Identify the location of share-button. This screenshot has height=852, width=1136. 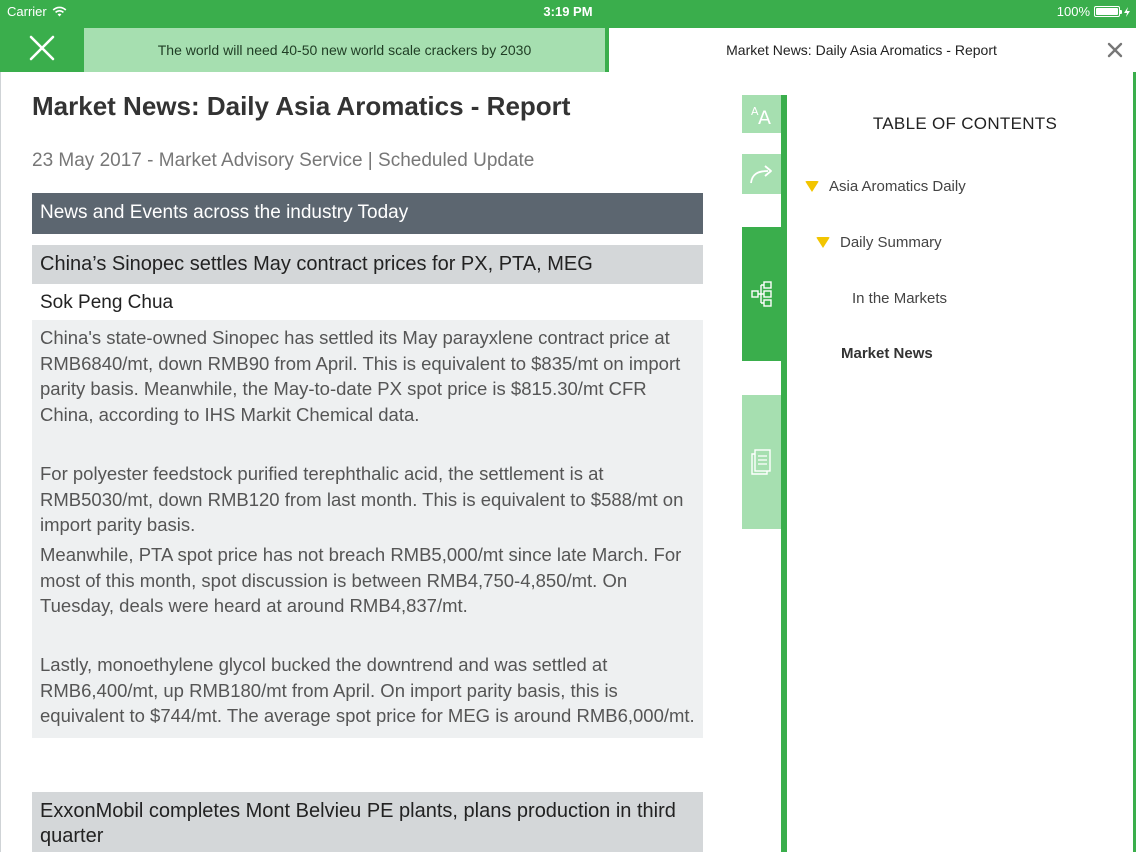
(762, 174).